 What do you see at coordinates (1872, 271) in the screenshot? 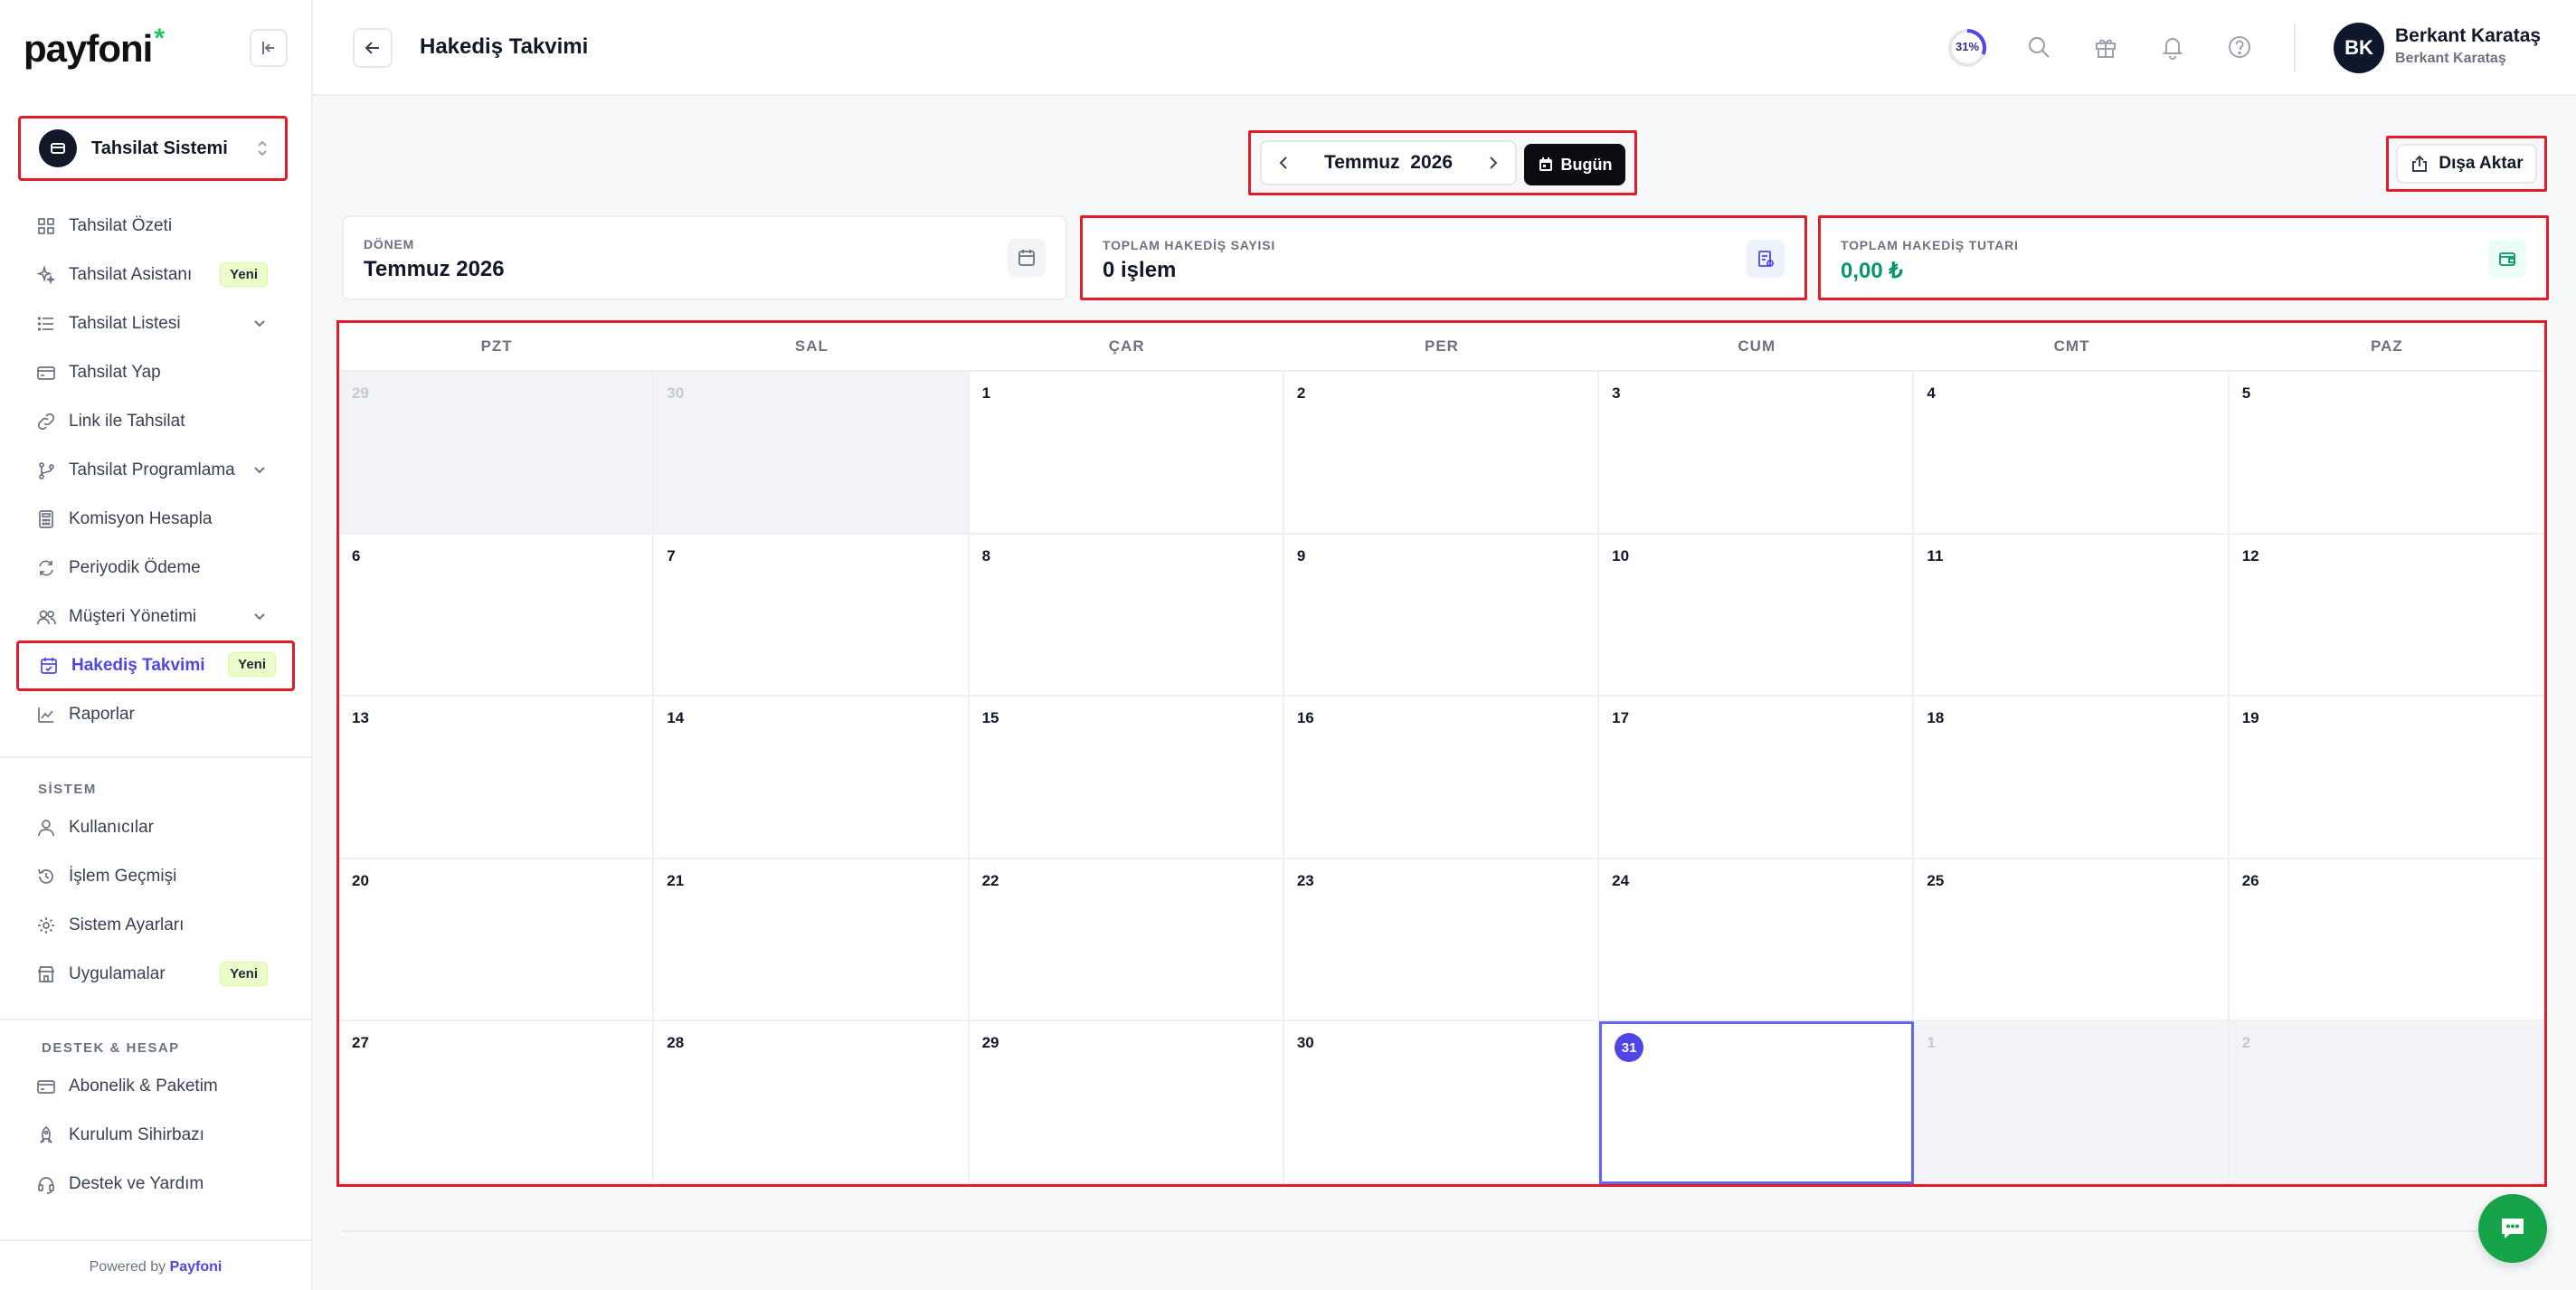
I see `stat-value: 0,00 ₺` at bounding box center [1872, 271].